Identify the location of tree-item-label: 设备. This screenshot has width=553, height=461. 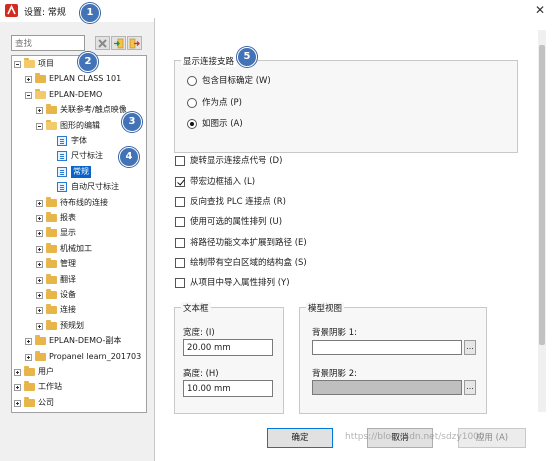
(68, 294).